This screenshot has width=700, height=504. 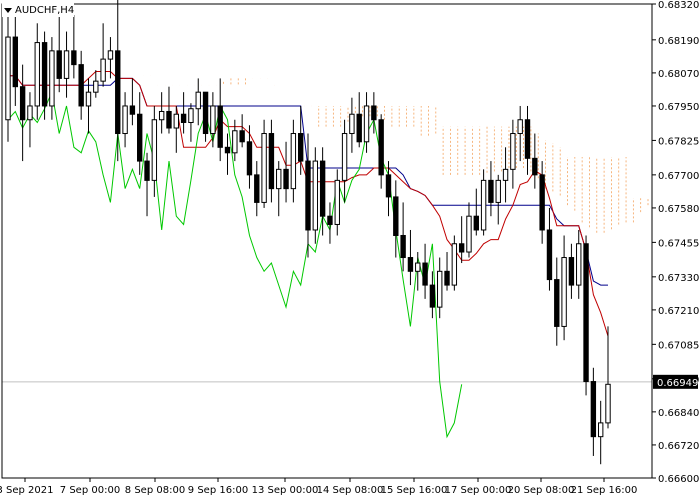 I want to click on price-tick-label: 0.67085, so click(x=678, y=345).